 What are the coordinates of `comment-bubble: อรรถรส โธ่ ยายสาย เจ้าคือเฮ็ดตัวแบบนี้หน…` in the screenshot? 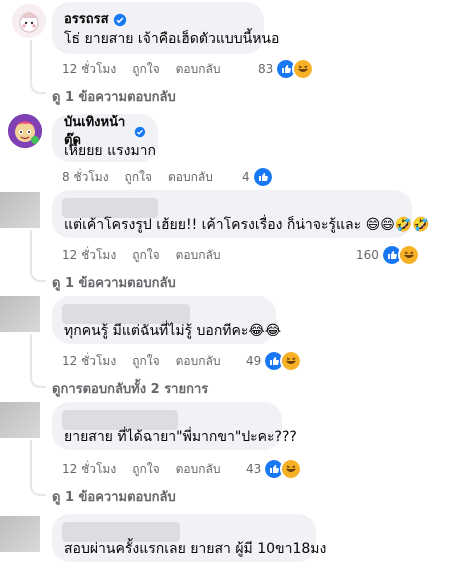 It's located at (166, 28).